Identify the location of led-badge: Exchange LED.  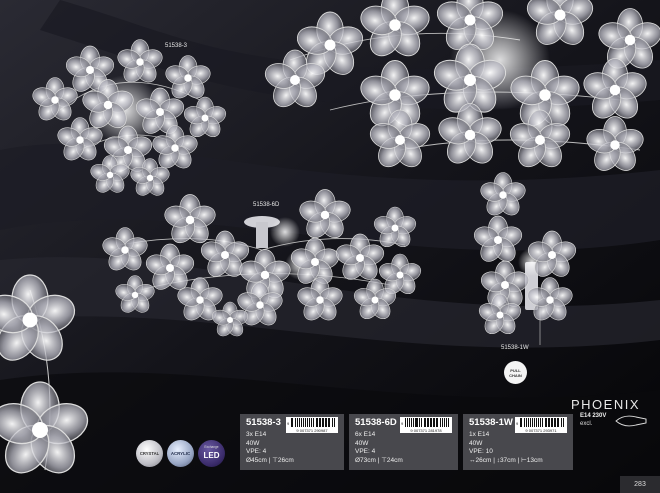
(211, 453).